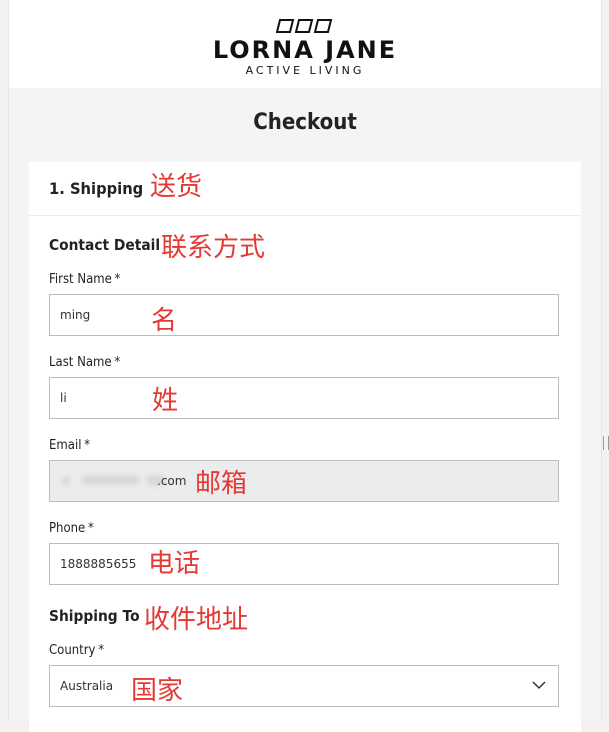 The height and width of the screenshot is (732, 609). Describe the element at coordinates (213, 248) in the screenshot. I see `annotation-contact: 联系方式` at that location.